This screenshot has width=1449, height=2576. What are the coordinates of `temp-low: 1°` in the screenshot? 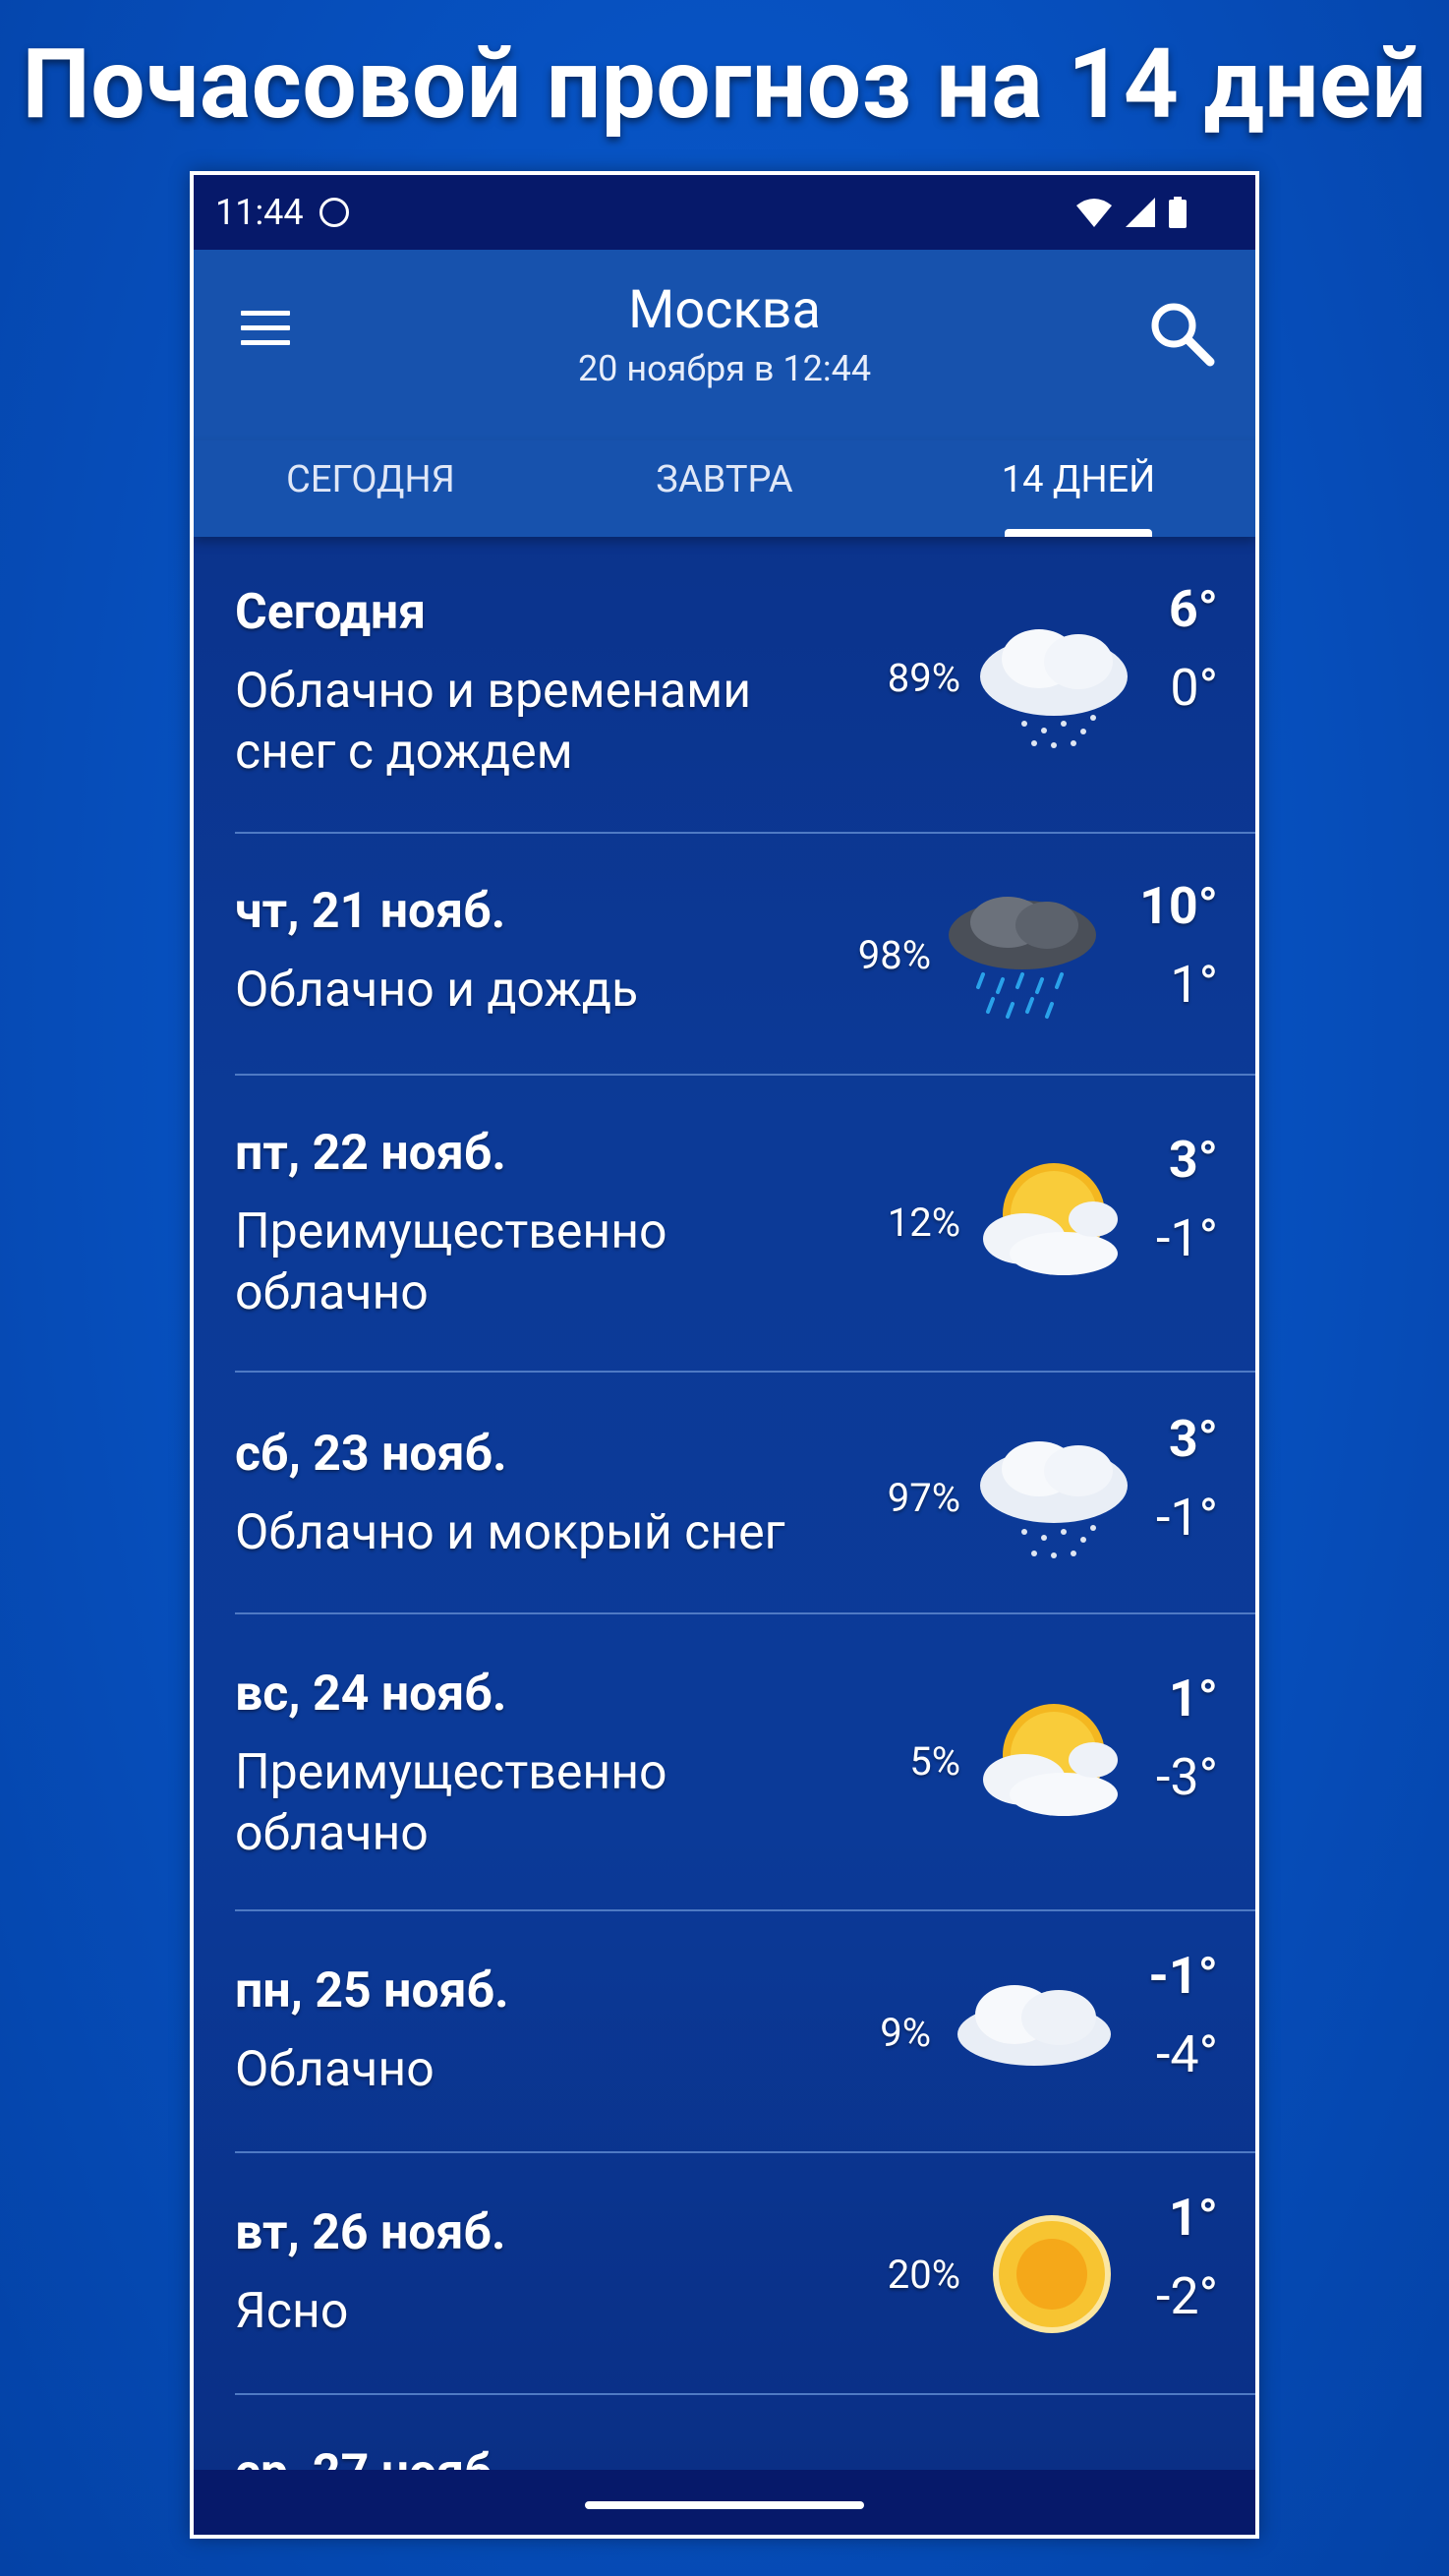 It's located at (1194, 985).